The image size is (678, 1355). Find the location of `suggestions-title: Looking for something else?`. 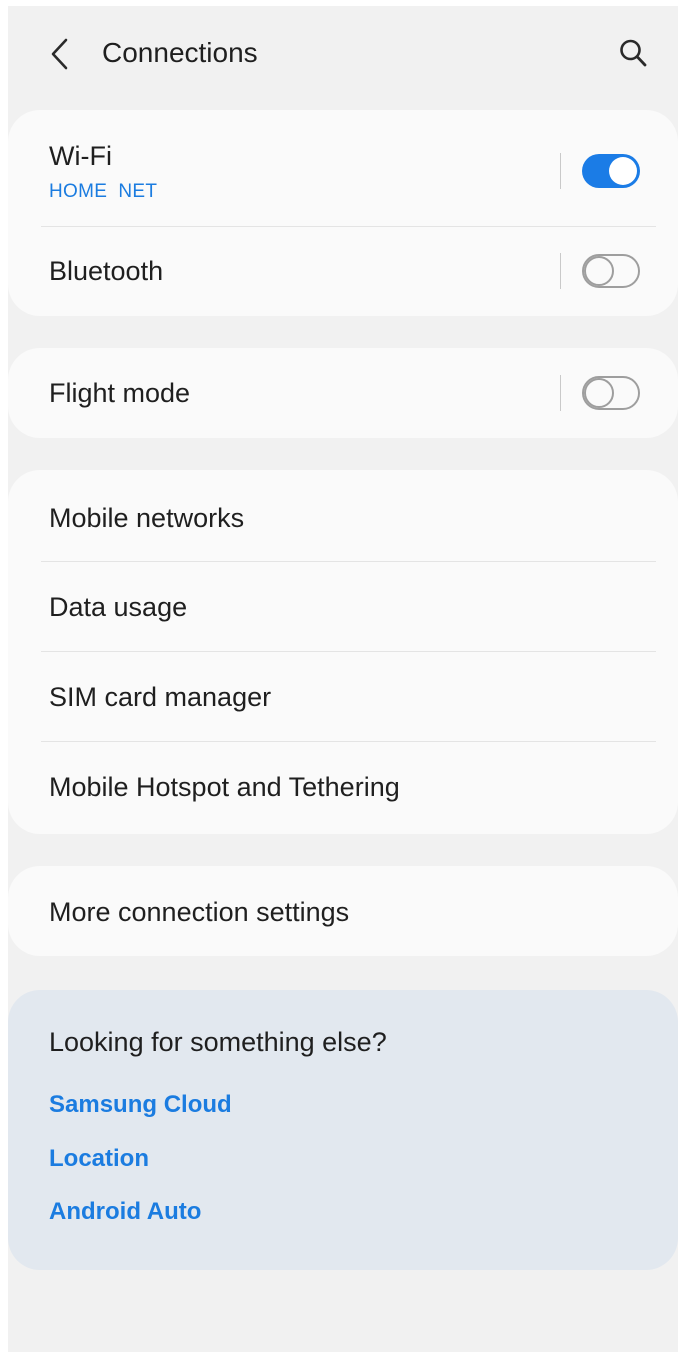

suggestions-title: Looking for something else? is located at coordinates (218, 1042).